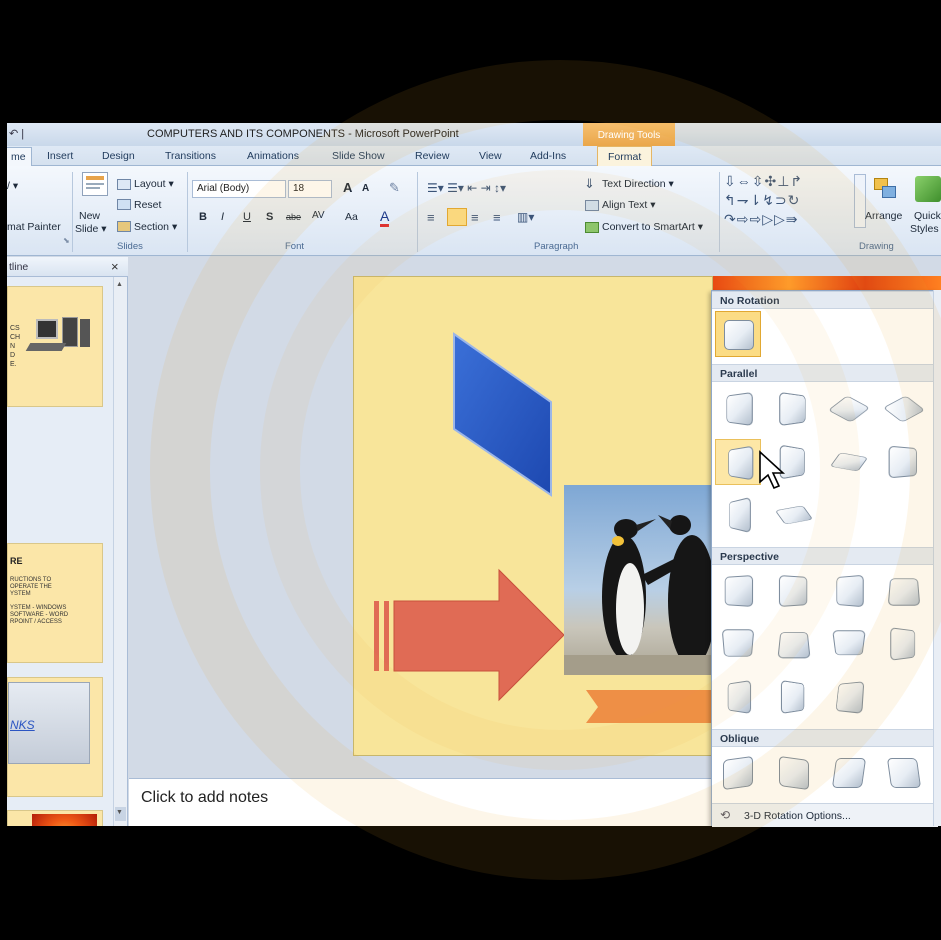 The width and height of the screenshot is (941, 940). What do you see at coordinates (95, 184) in the screenshot?
I see `new-slide-icon` at bounding box center [95, 184].